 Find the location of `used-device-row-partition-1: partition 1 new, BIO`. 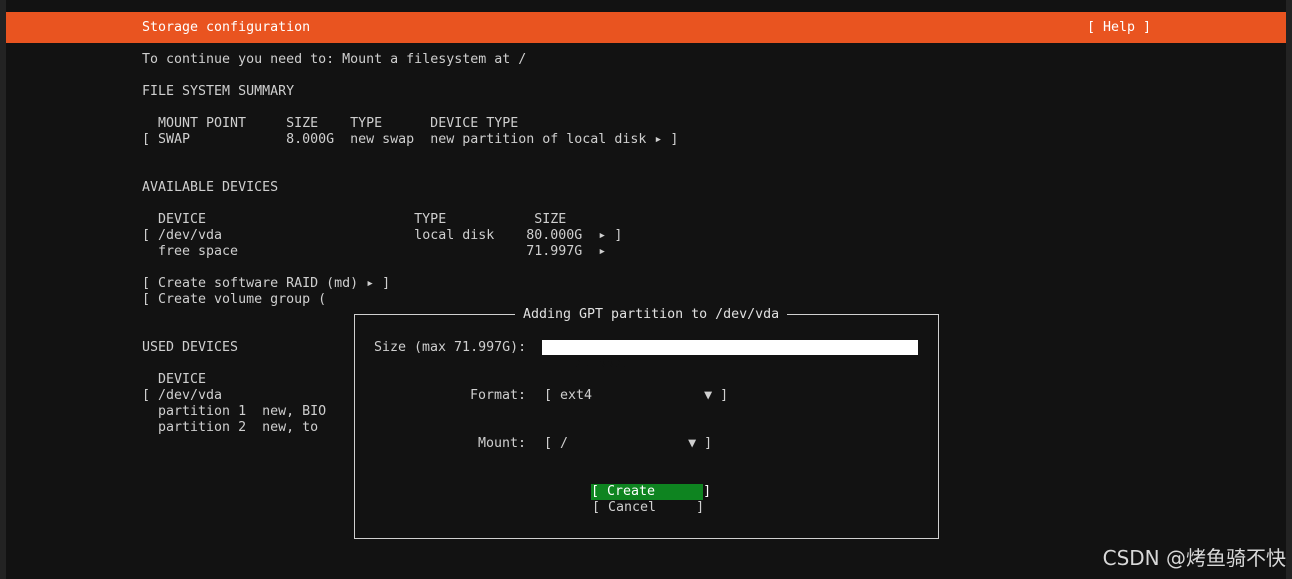

used-device-row-partition-1: partition 1 new, BIO is located at coordinates (234, 412).